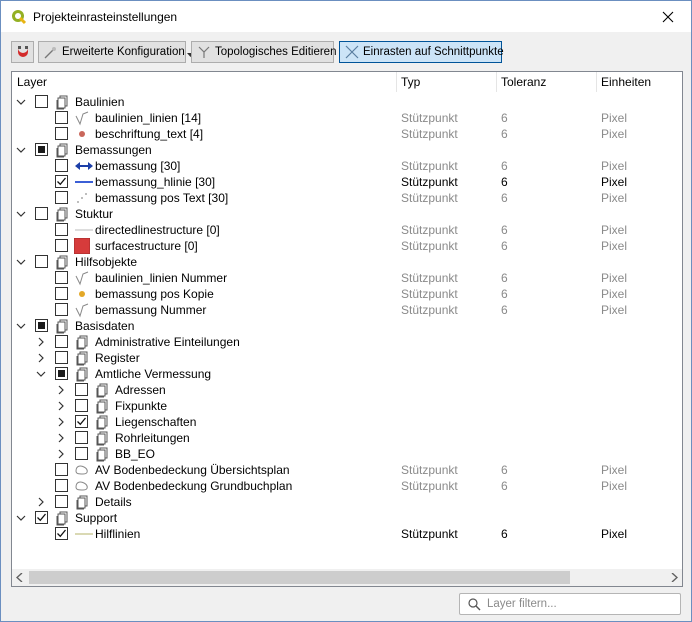  What do you see at coordinates (347, 262) in the screenshot?
I see `group-row: Hilfsobjekte` at bounding box center [347, 262].